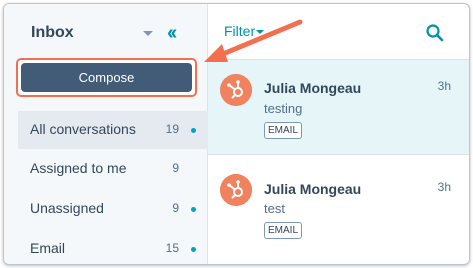 This screenshot has width=473, height=268. What do you see at coordinates (67, 208) in the screenshot?
I see `sidebar-item-label: Unassigned` at bounding box center [67, 208].